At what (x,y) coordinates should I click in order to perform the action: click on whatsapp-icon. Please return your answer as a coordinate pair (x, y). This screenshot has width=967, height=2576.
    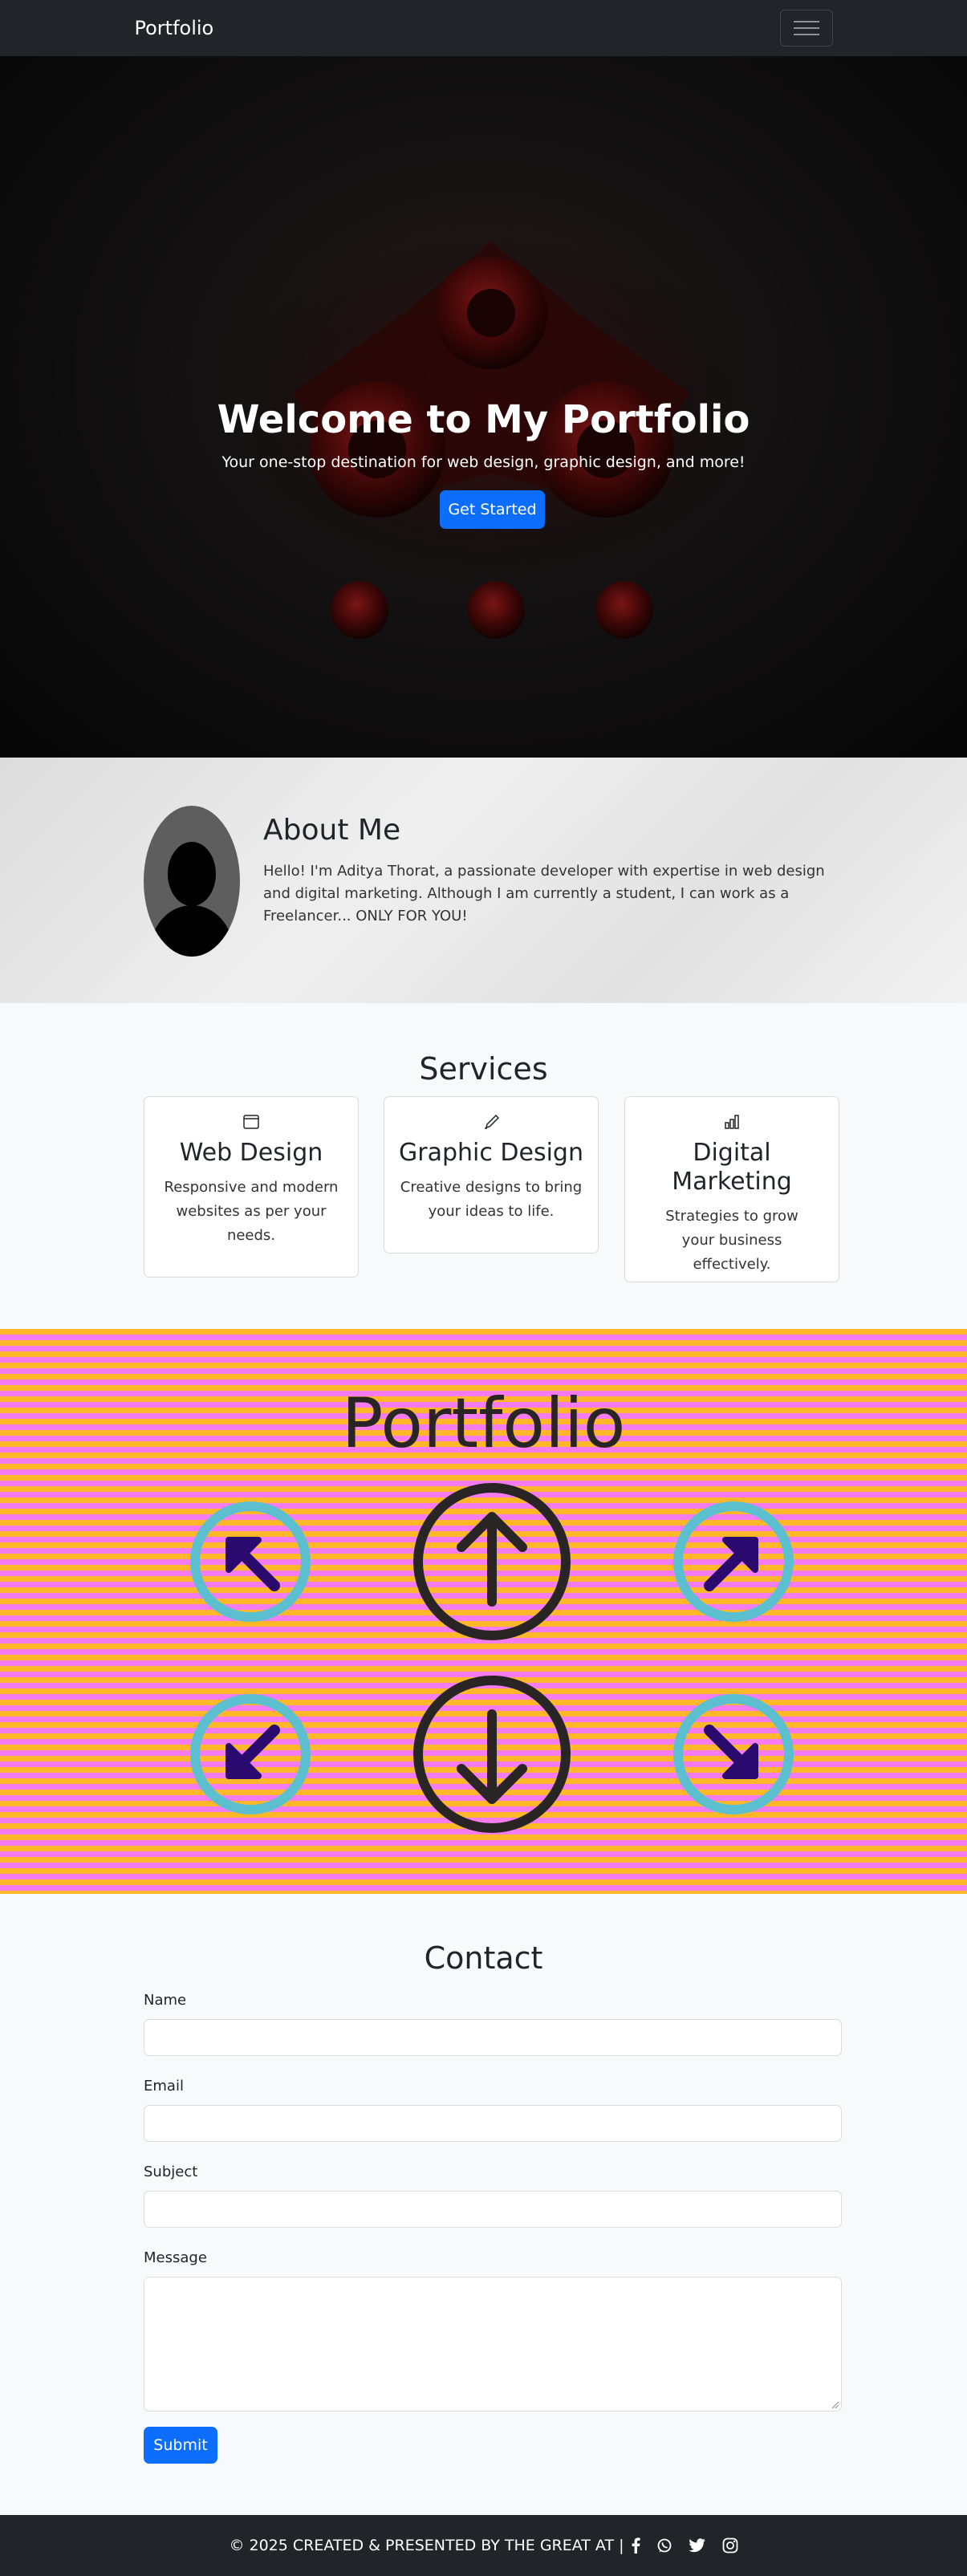
    Looking at the image, I should click on (664, 2546).